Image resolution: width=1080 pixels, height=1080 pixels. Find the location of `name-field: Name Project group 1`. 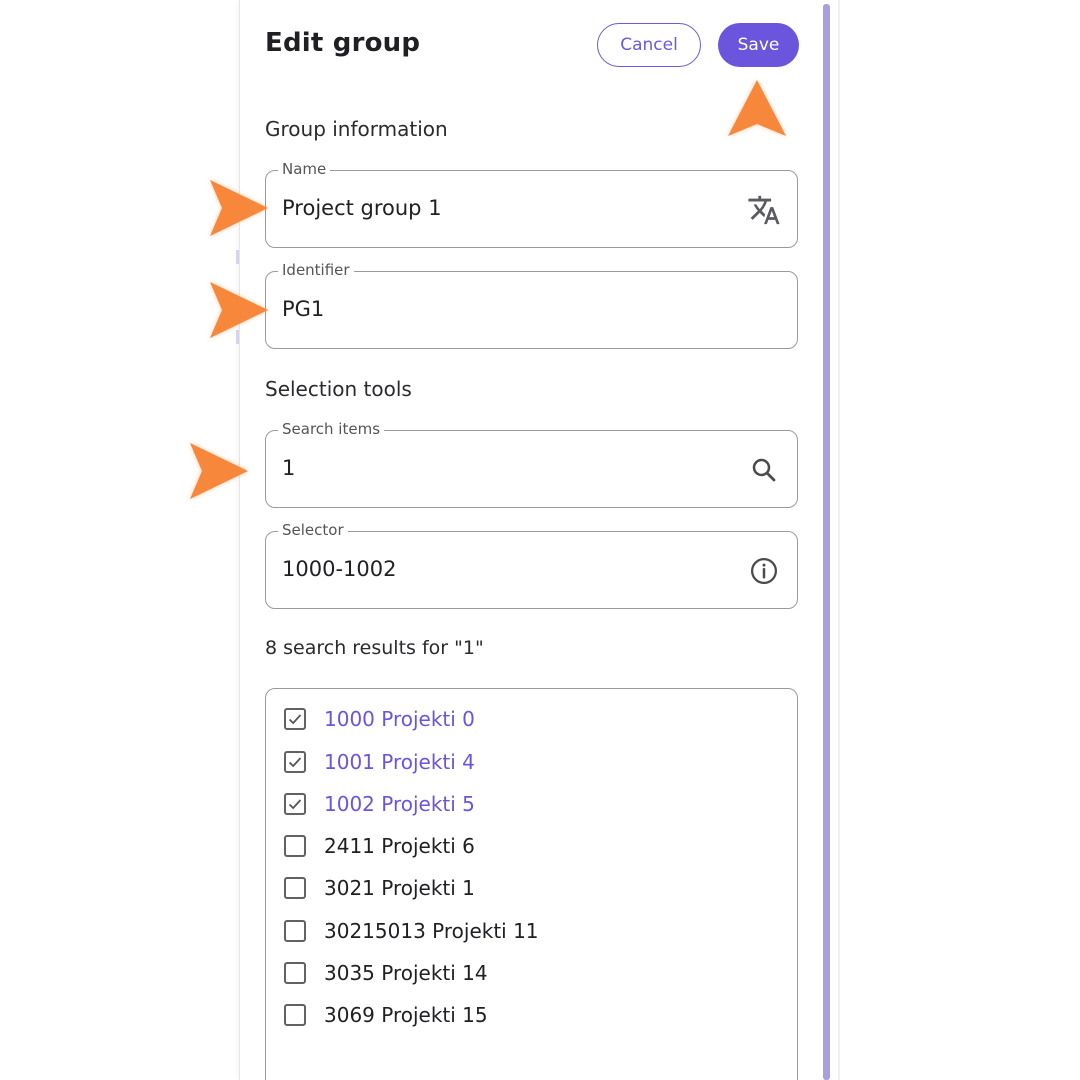

name-field: Name Project group 1 is located at coordinates (531, 204).